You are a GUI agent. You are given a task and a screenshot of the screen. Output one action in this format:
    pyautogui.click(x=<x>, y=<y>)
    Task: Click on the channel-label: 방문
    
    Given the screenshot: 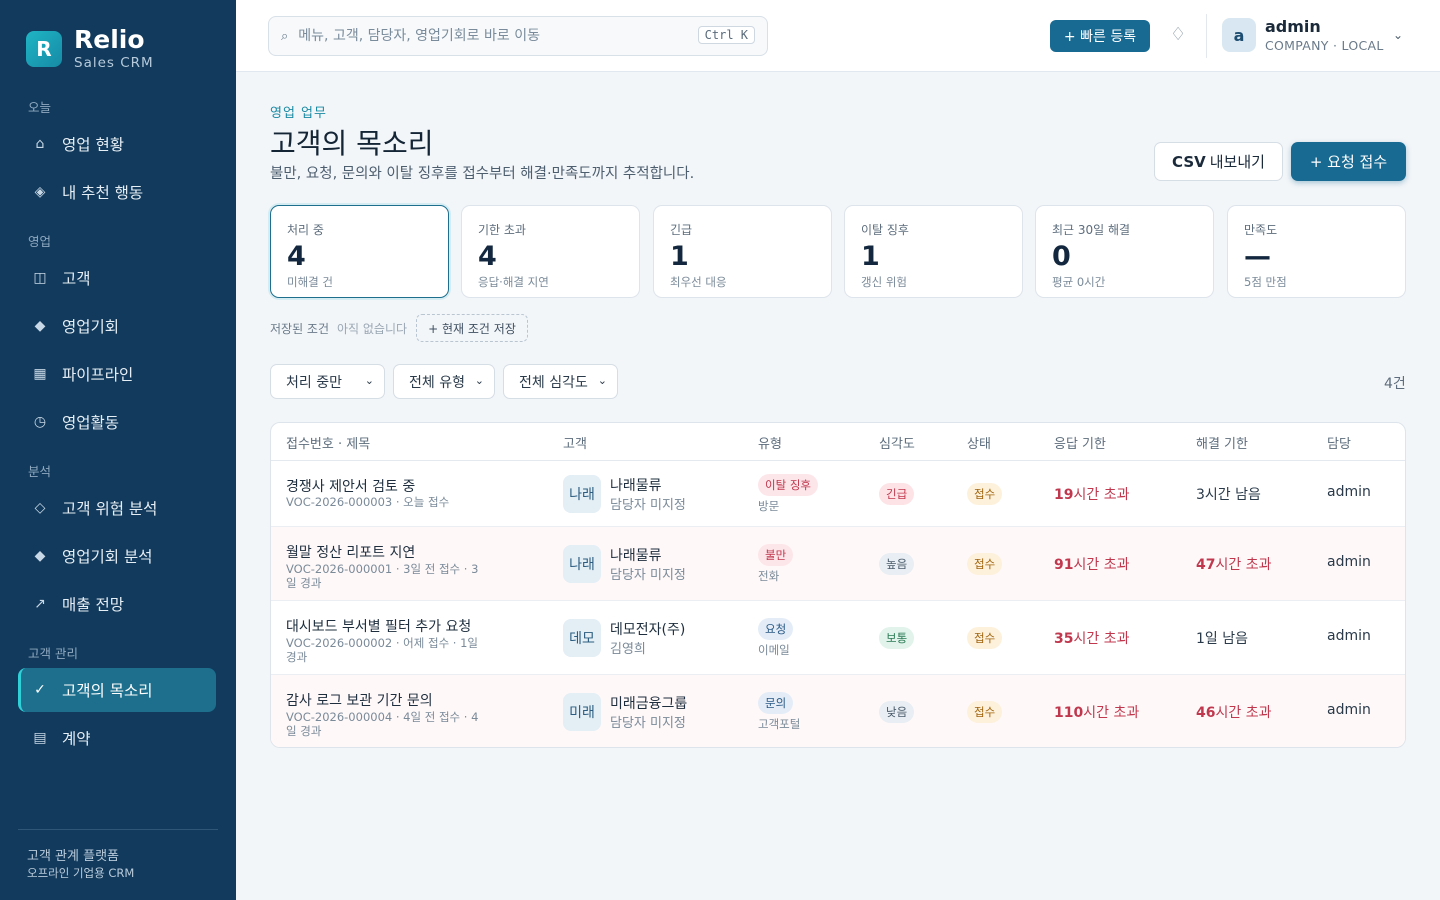 What is the action you would take?
    pyautogui.click(x=769, y=506)
    